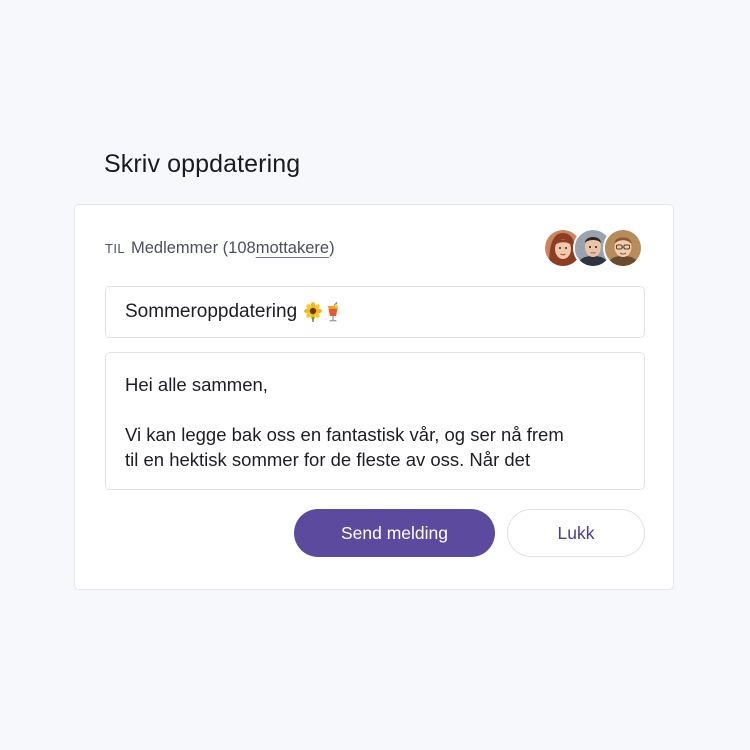 This screenshot has height=750, width=750. What do you see at coordinates (593, 248) in the screenshot?
I see `recipient-avatars` at bounding box center [593, 248].